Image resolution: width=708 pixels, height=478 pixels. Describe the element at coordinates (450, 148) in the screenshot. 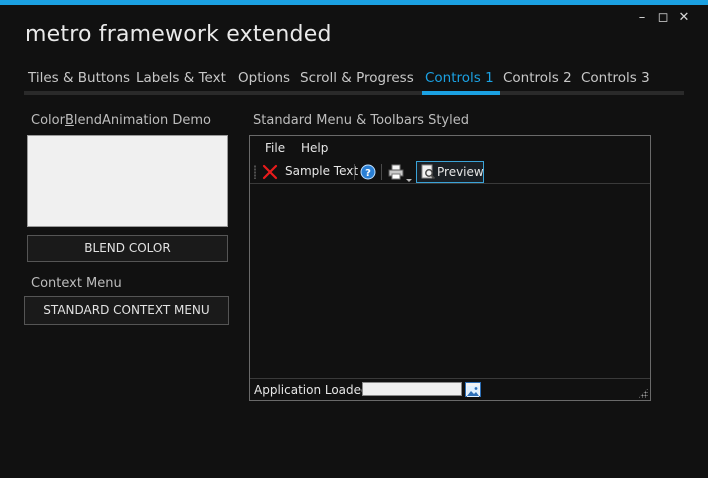

I see `menu-bar: File Help` at that location.